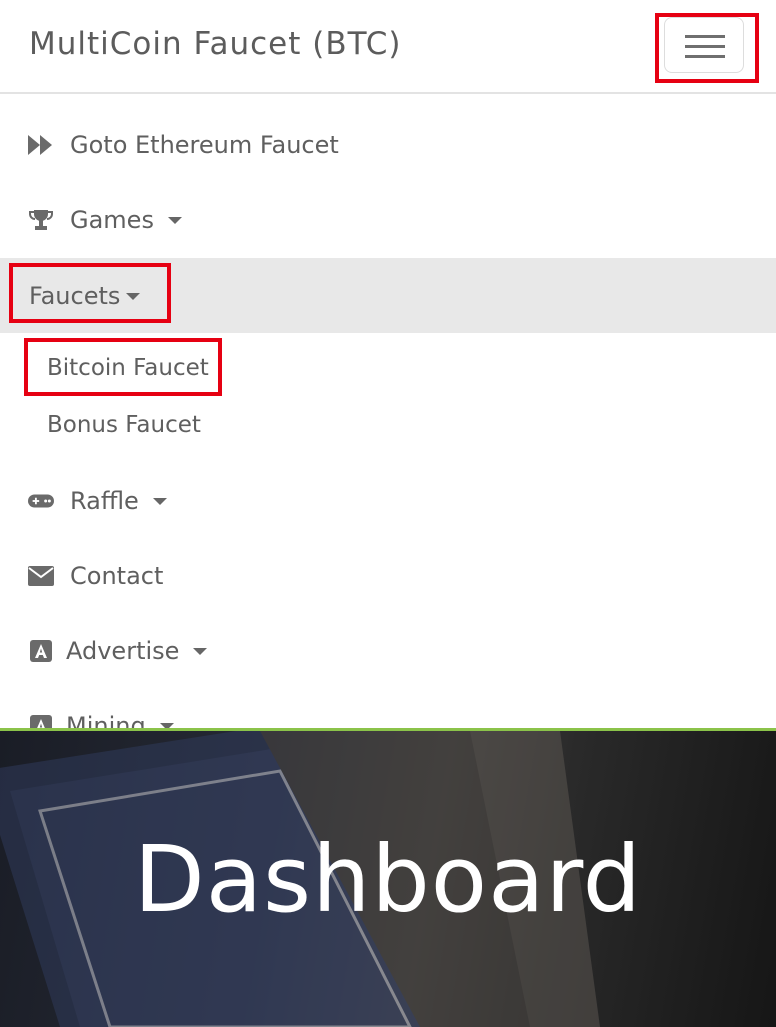 Image resolution: width=776 pixels, height=1027 pixels. What do you see at coordinates (104, 500) in the screenshot?
I see `menu-item-label: Raffle` at bounding box center [104, 500].